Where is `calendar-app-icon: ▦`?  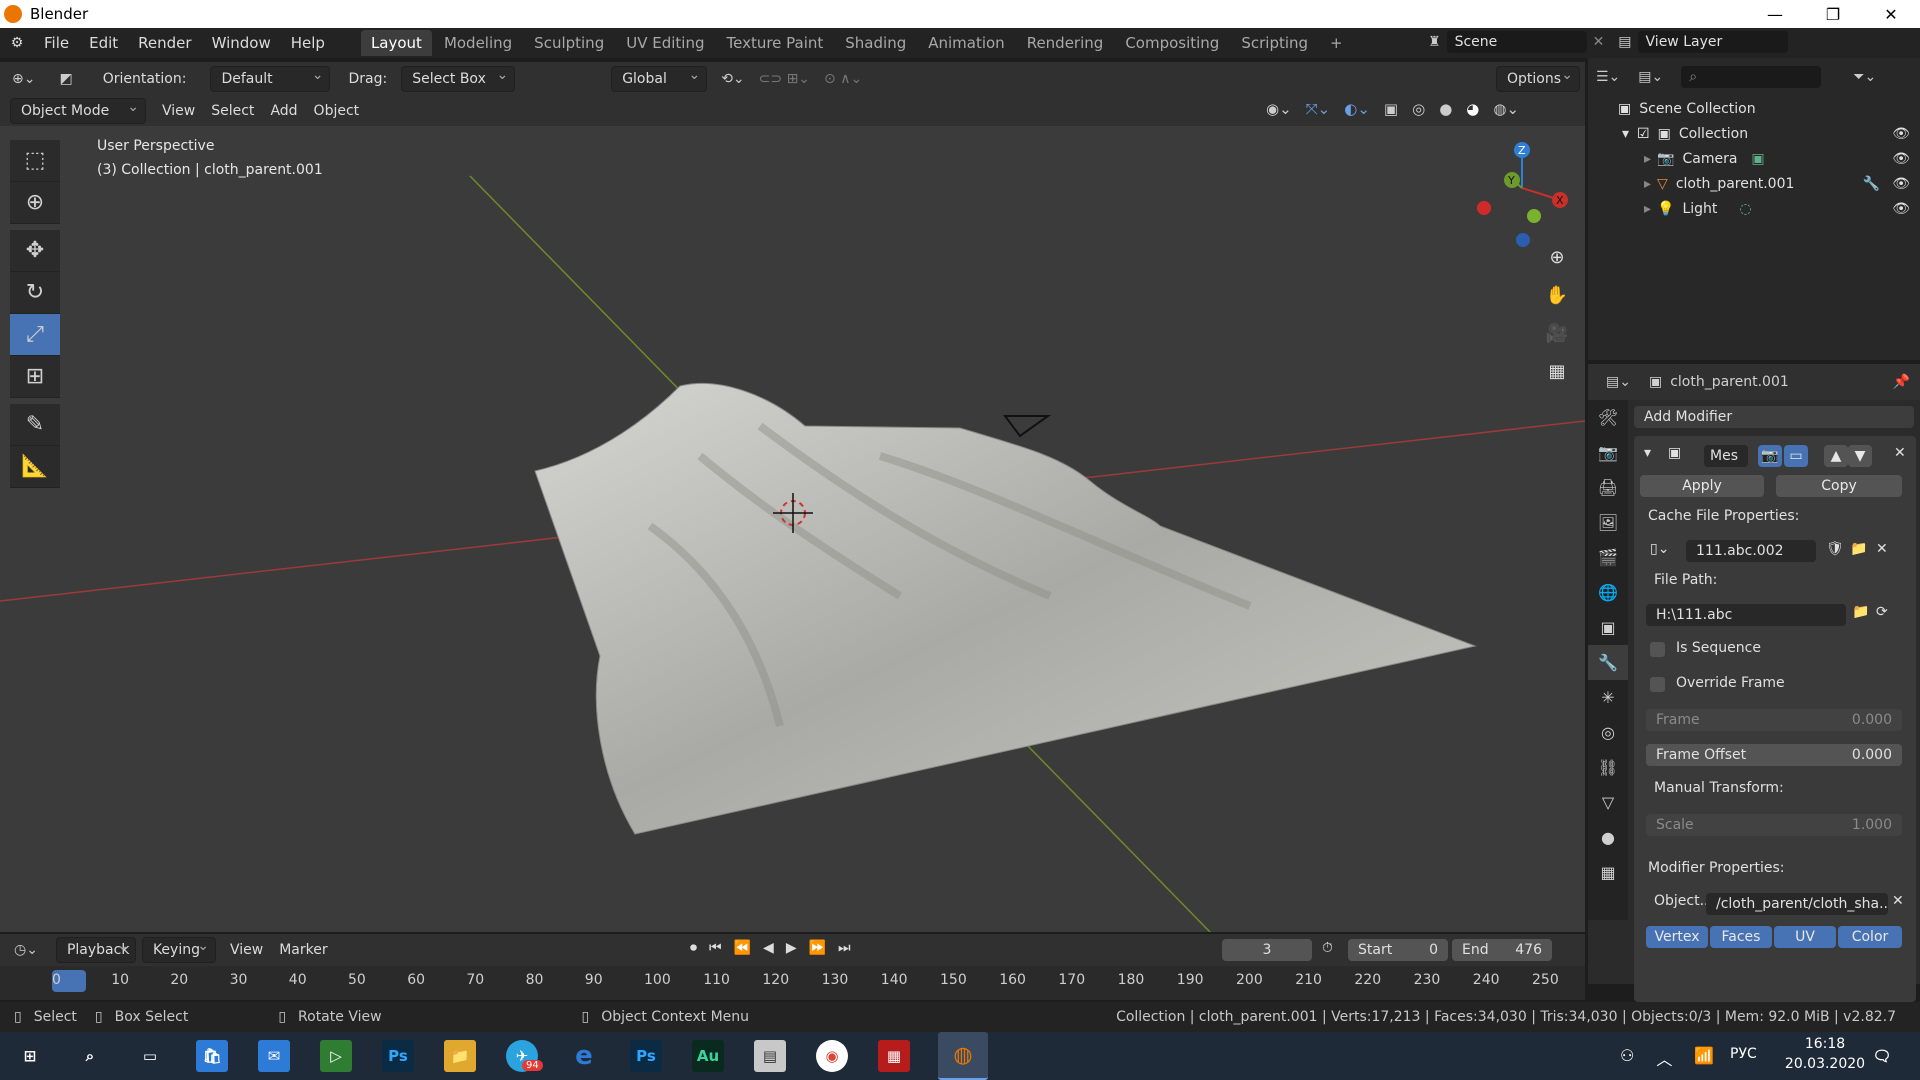 calendar-app-icon: ▦ is located at coordinates (894, 1056).